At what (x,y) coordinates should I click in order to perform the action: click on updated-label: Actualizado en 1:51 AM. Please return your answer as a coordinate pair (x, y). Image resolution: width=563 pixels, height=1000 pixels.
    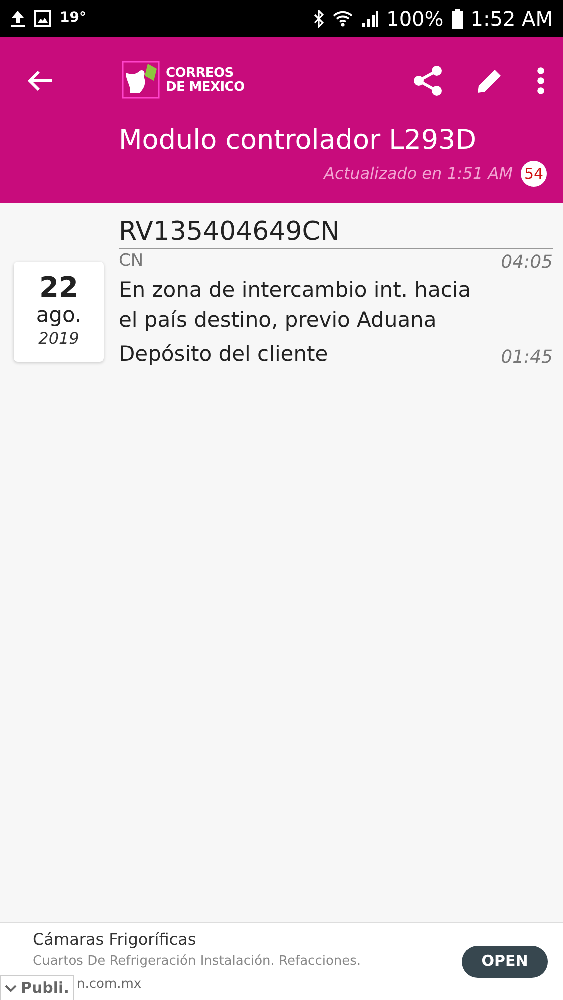
    Looking at the image, I should click on (418, 174).